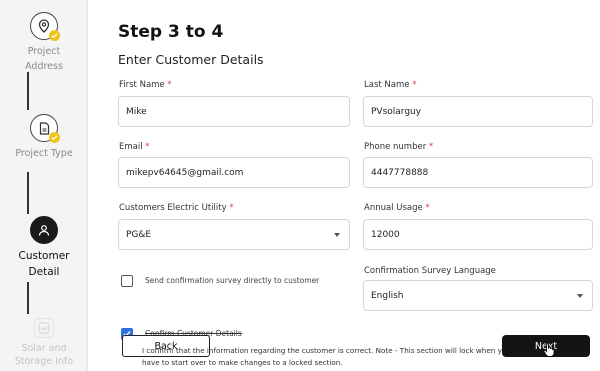 This screenshot has width=600, height=371. What do you see at coordinates (145, 85) in the screenshot?
I see `first-name-label: First Name *` at bounding box center [145, 85].